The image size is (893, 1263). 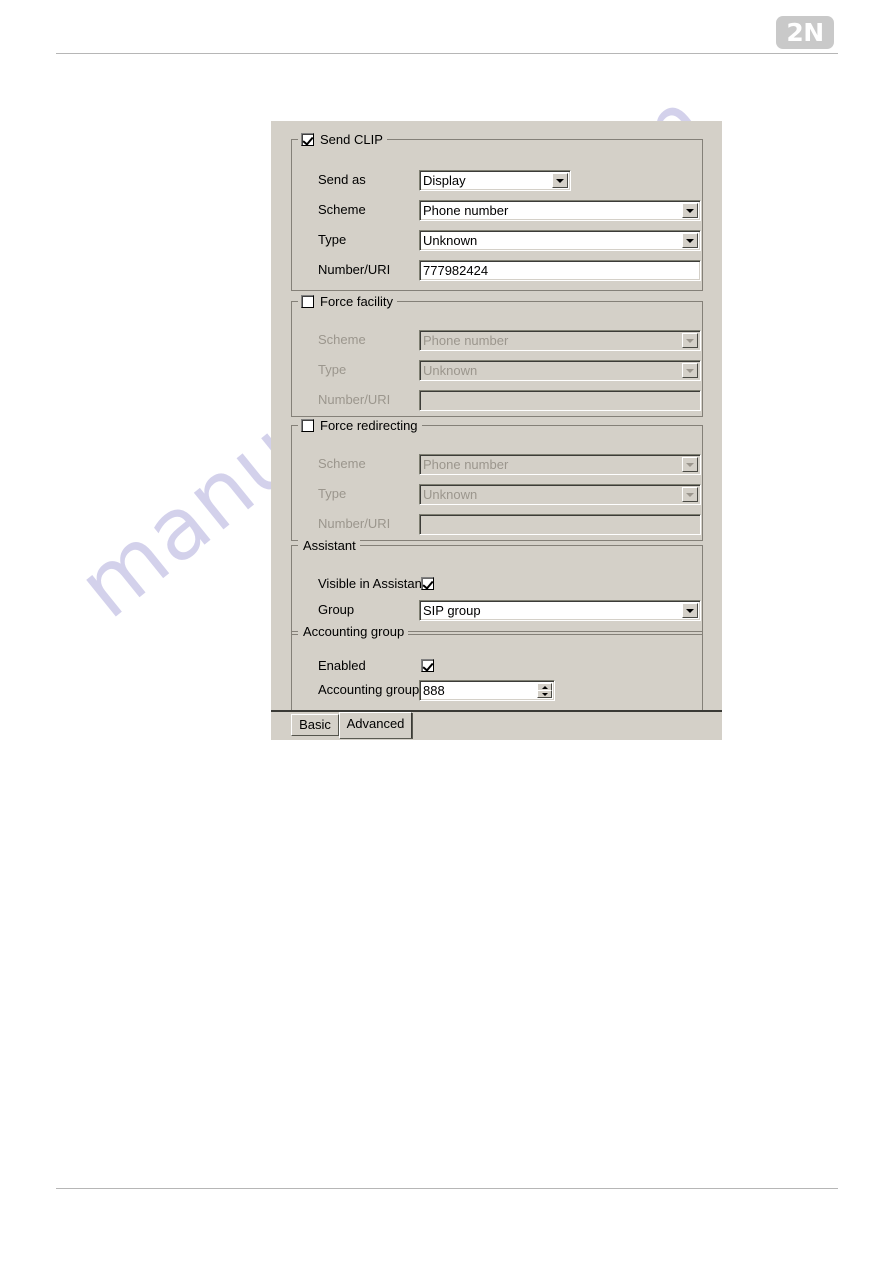 I want to click on spinner-down-icon, so click(x=544, y=694).